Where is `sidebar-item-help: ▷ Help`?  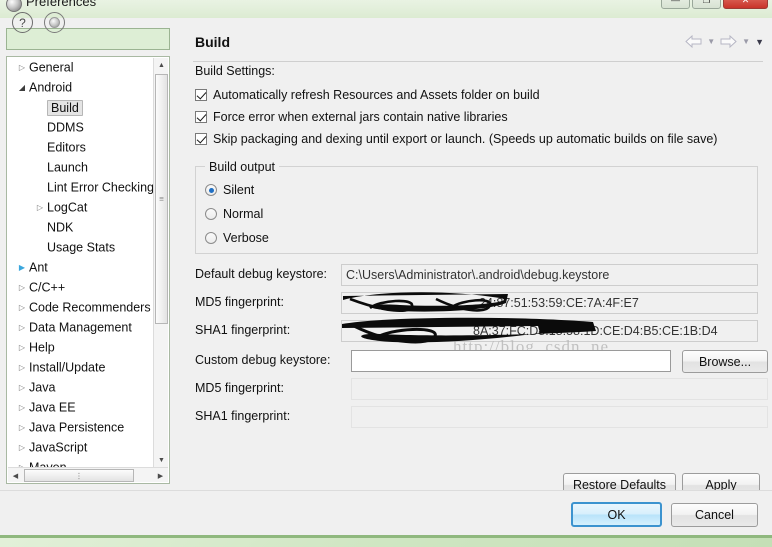 sidebar-item-help: ▷ Help is located at coordinates (81, 347).